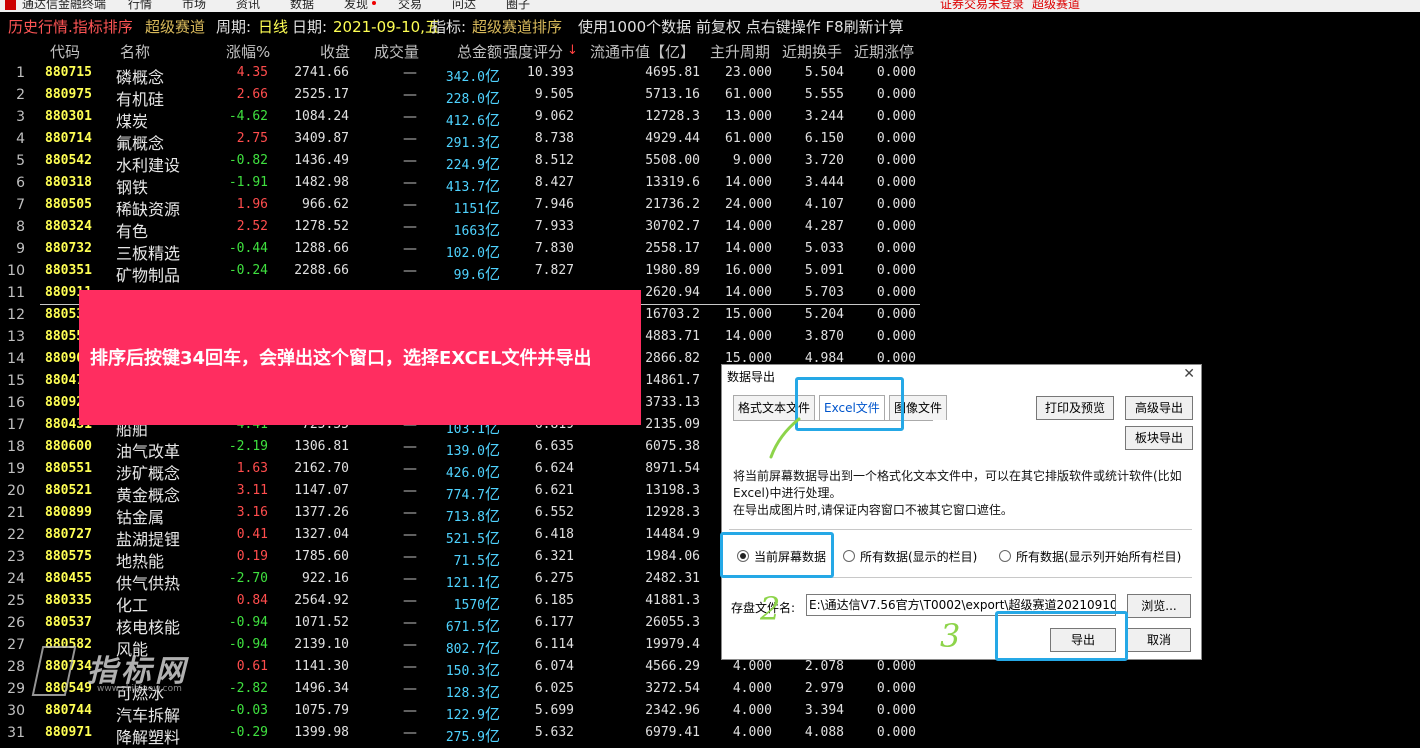  I want to click on header-volume: 成交量, so click(396, 51).